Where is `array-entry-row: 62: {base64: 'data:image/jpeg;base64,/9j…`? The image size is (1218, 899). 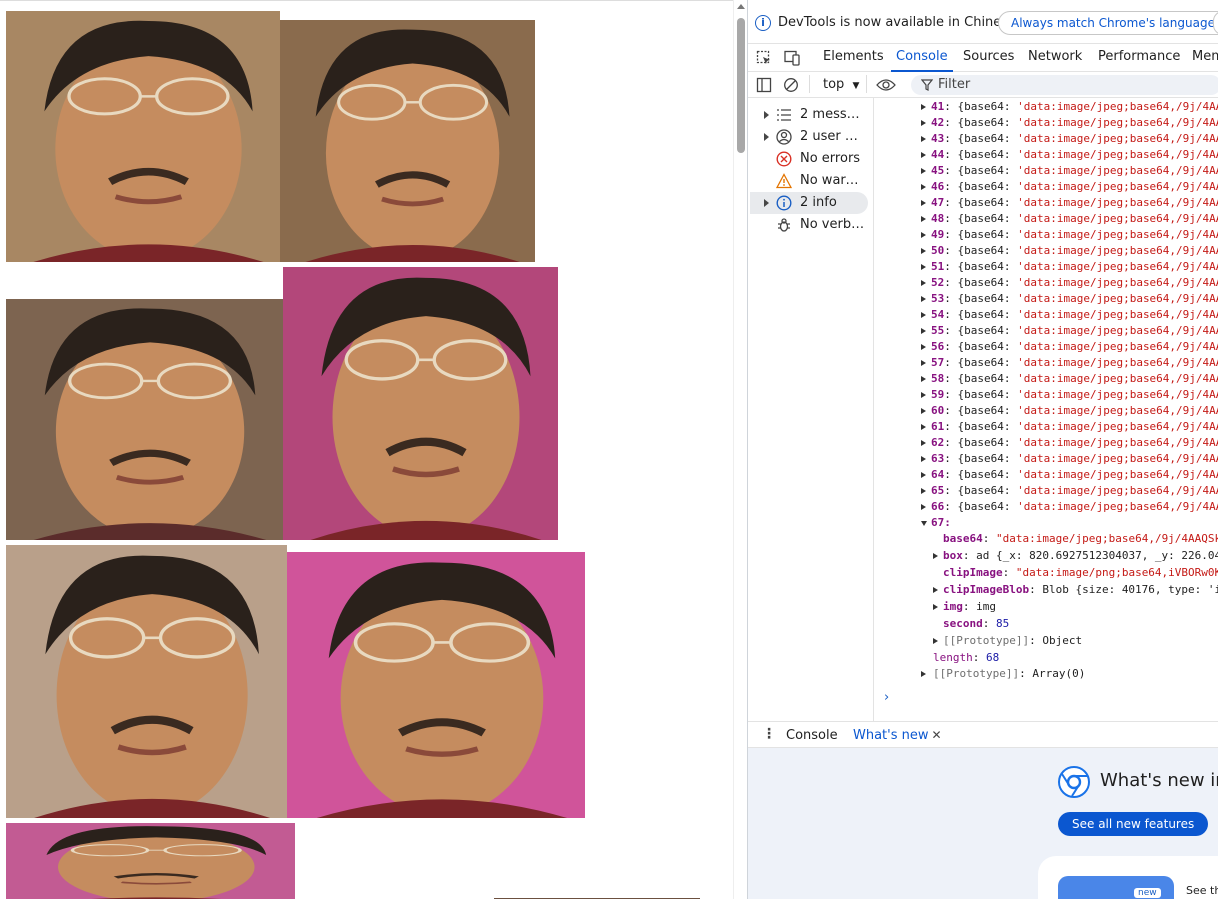
array-entry-row: 62: {base64: 'data:image/jpeg;base64,/9j… is located at coordinates (1069, 443).